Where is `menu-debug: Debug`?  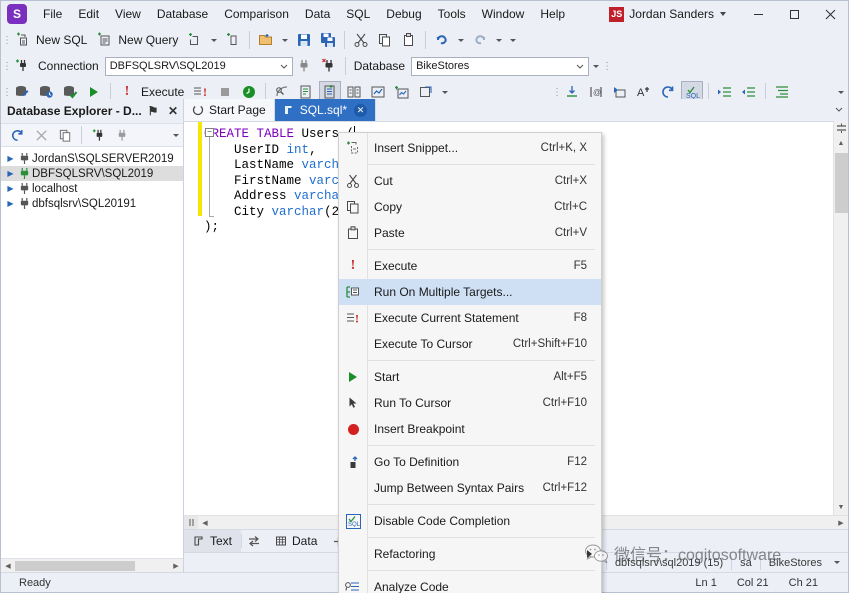
menu-debug: Debug is located at coordinates (403, 14).